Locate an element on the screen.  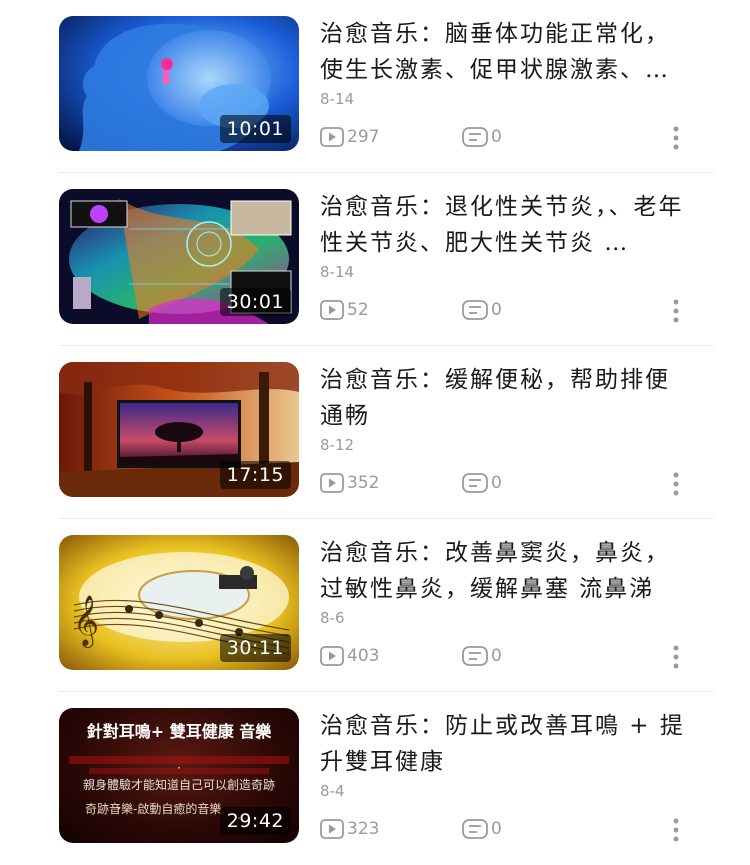
upload-date: 8-12 is located at coordinates (337, 445).